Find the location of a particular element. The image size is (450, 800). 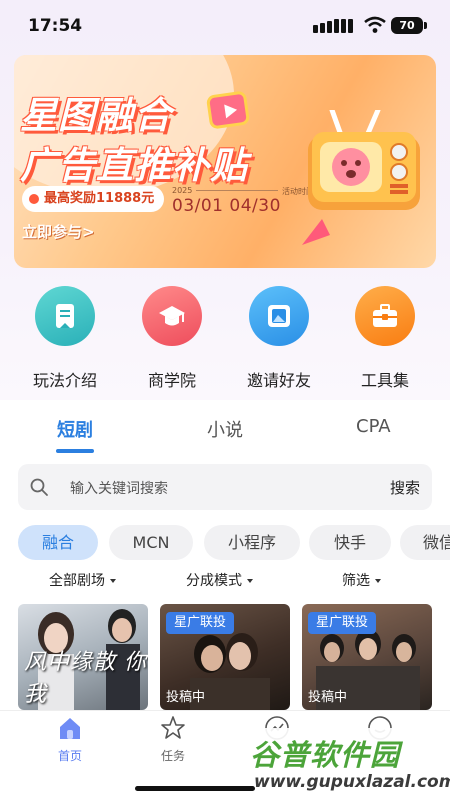

tab-novel: 小说 is located at coordinates (225, 429).